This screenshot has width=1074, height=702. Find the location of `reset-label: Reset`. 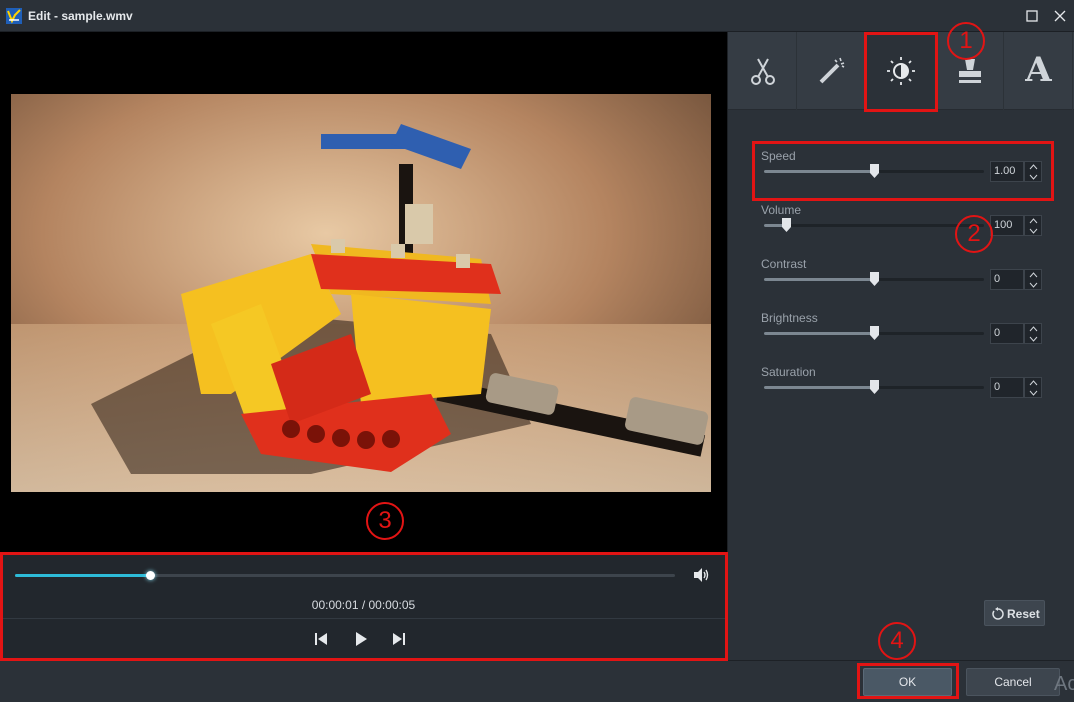

reset-label: Reset is located at coordinates (1023, 614).